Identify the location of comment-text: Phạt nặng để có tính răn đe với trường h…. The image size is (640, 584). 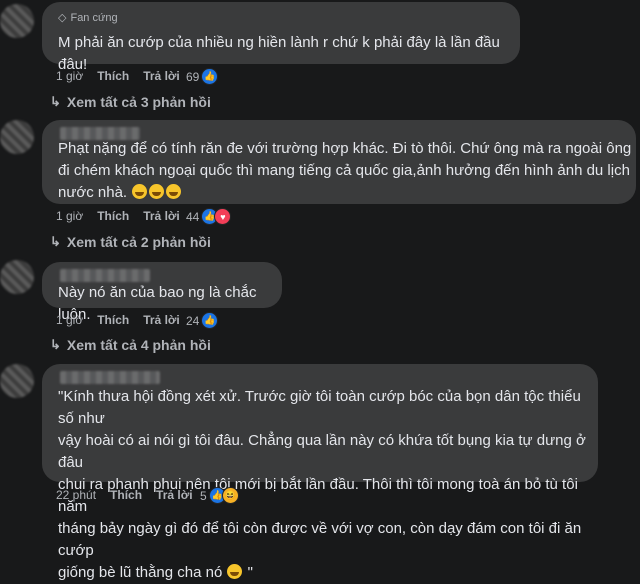
(345, 170).